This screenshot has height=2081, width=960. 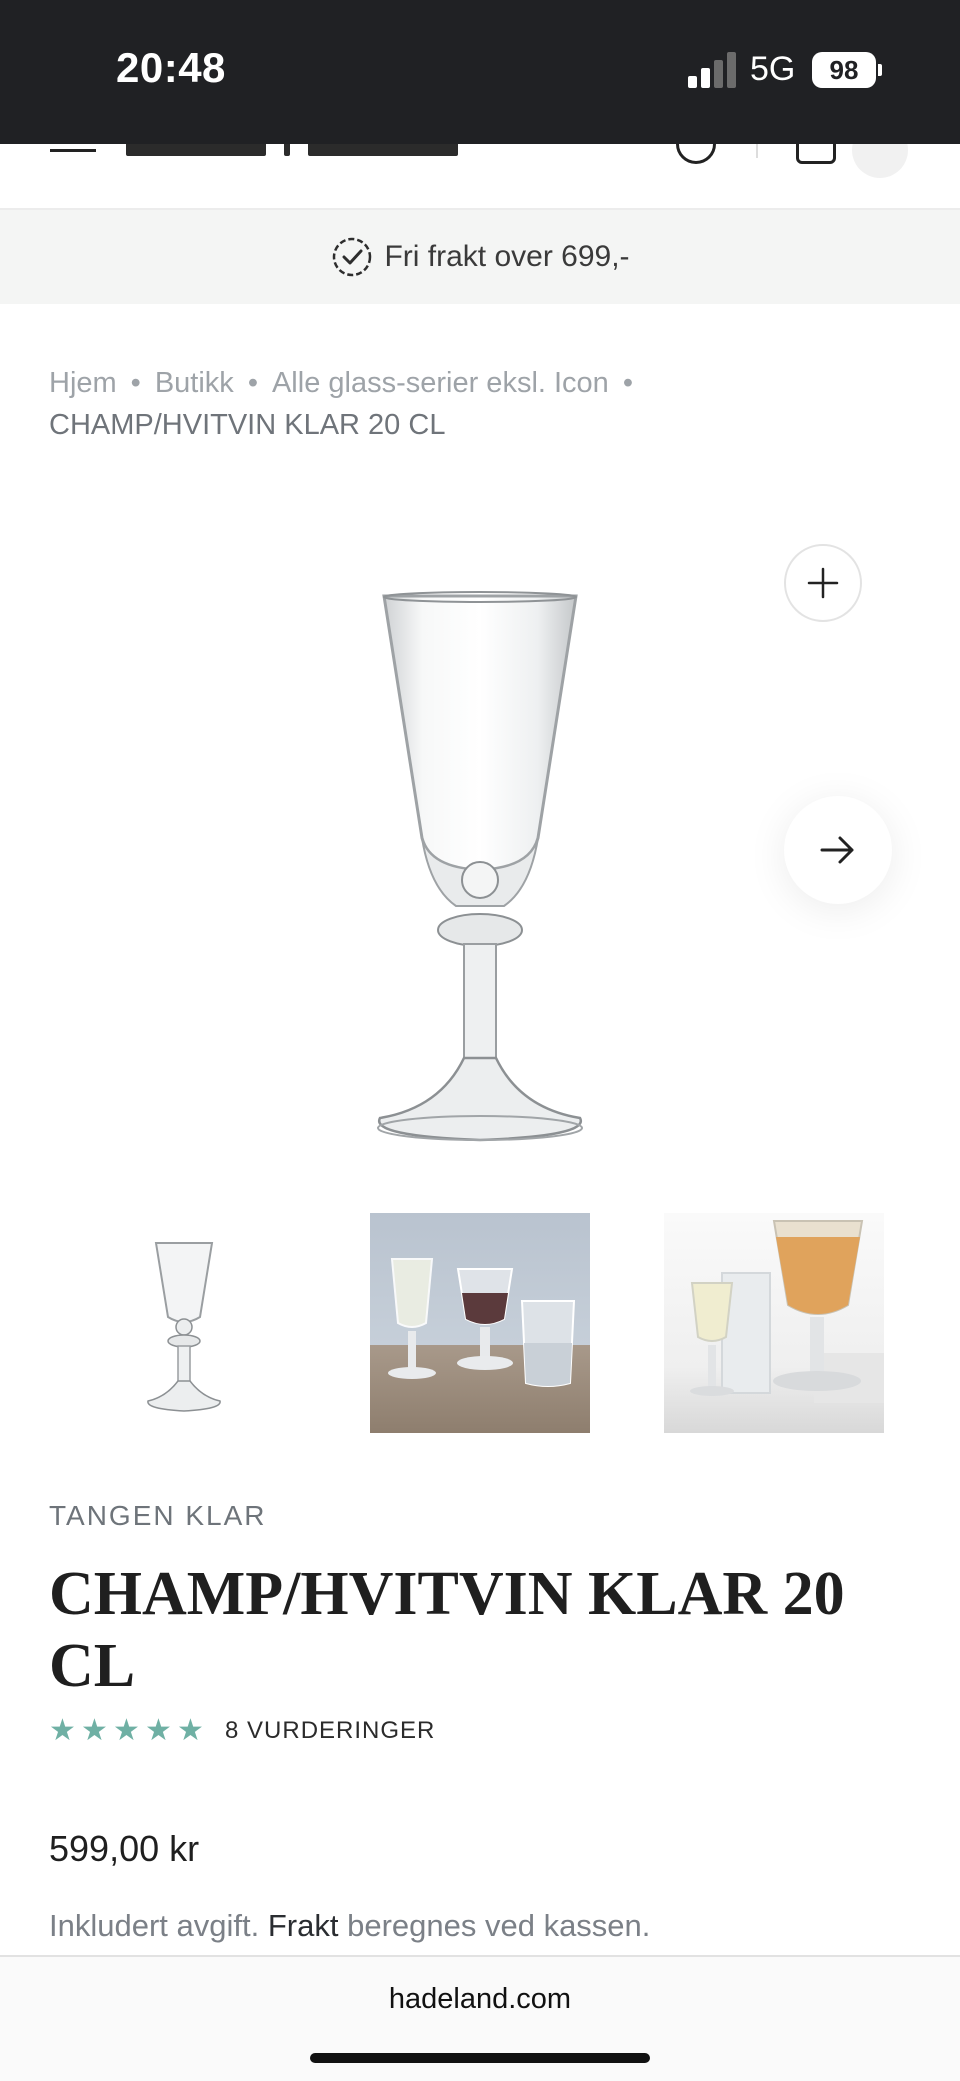 I want to click on check-badge-icon, so click(x=352, y=257).